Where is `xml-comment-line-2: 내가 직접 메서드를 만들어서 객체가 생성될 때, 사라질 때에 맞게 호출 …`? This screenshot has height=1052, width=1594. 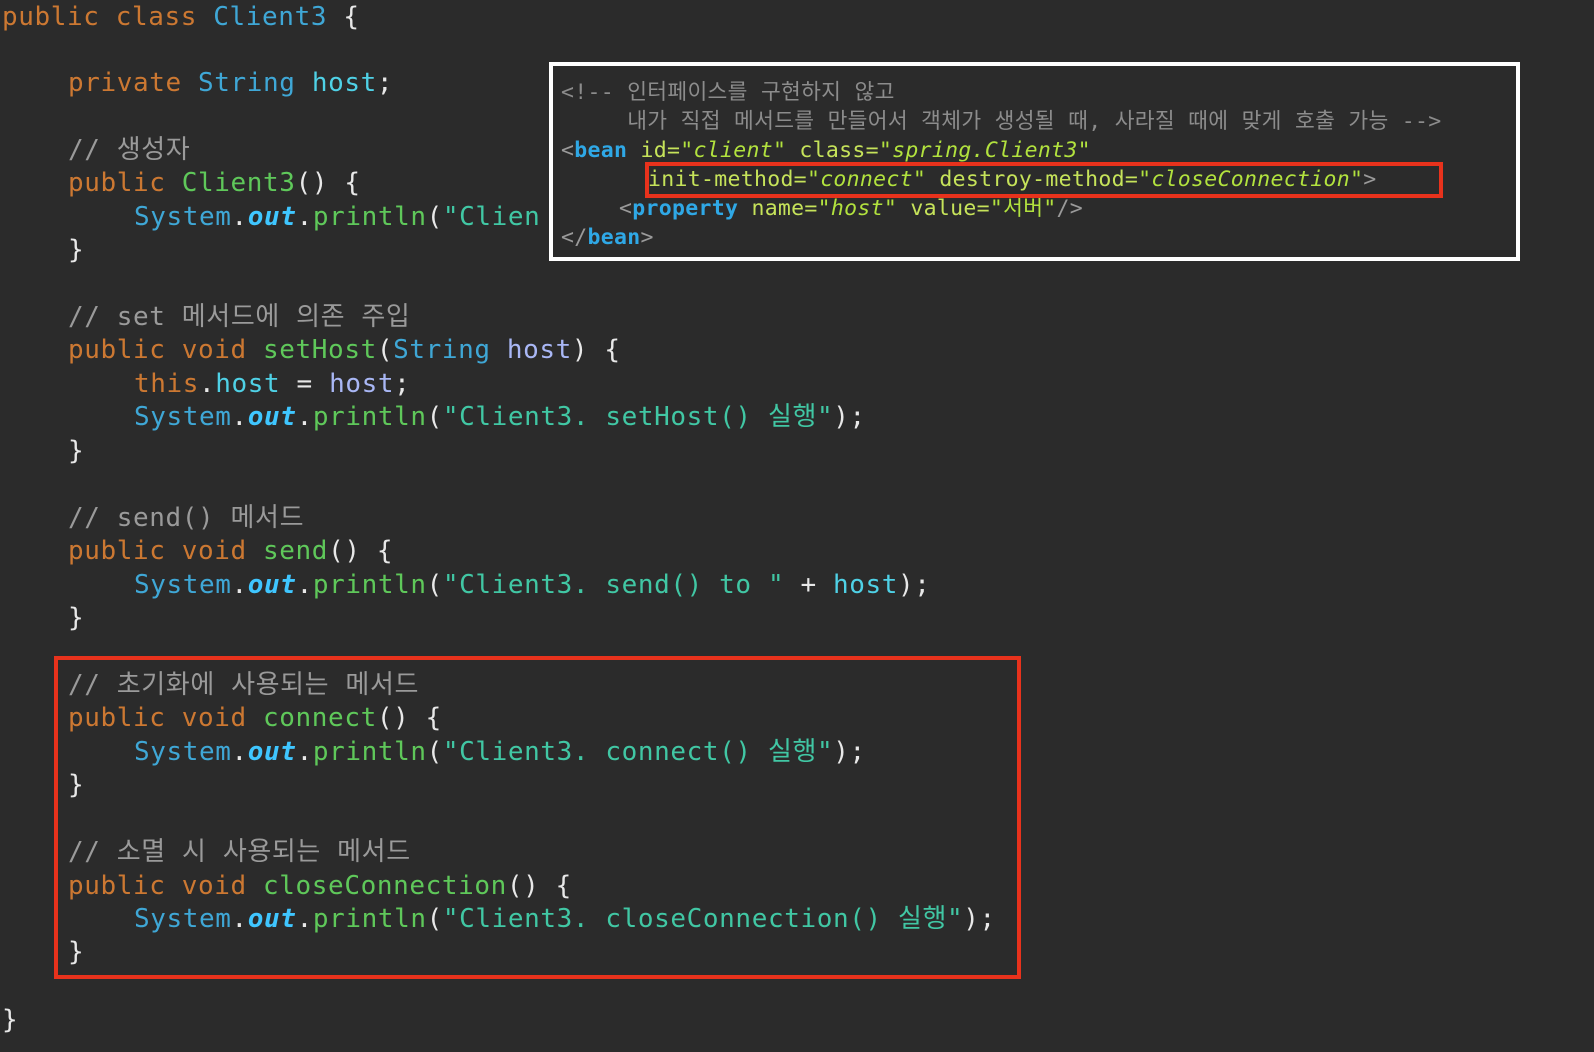 xml-comment-line-2: 내가 직접 메서드를 만들어서 객체가 생성될 때, 사라질 때에 맞게 호출 … is located at coordinates (1001, 121).